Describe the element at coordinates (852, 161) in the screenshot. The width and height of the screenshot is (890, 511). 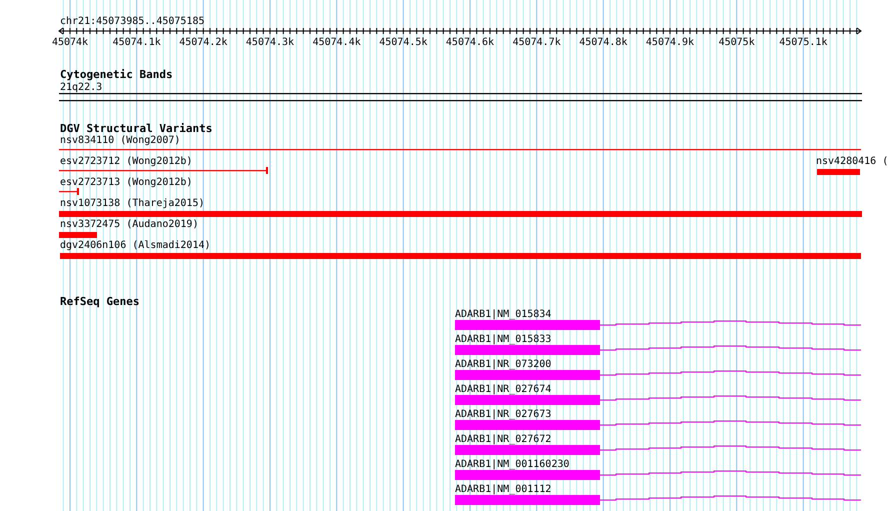
I see `feature-label: nsv4280416 (` at that location.